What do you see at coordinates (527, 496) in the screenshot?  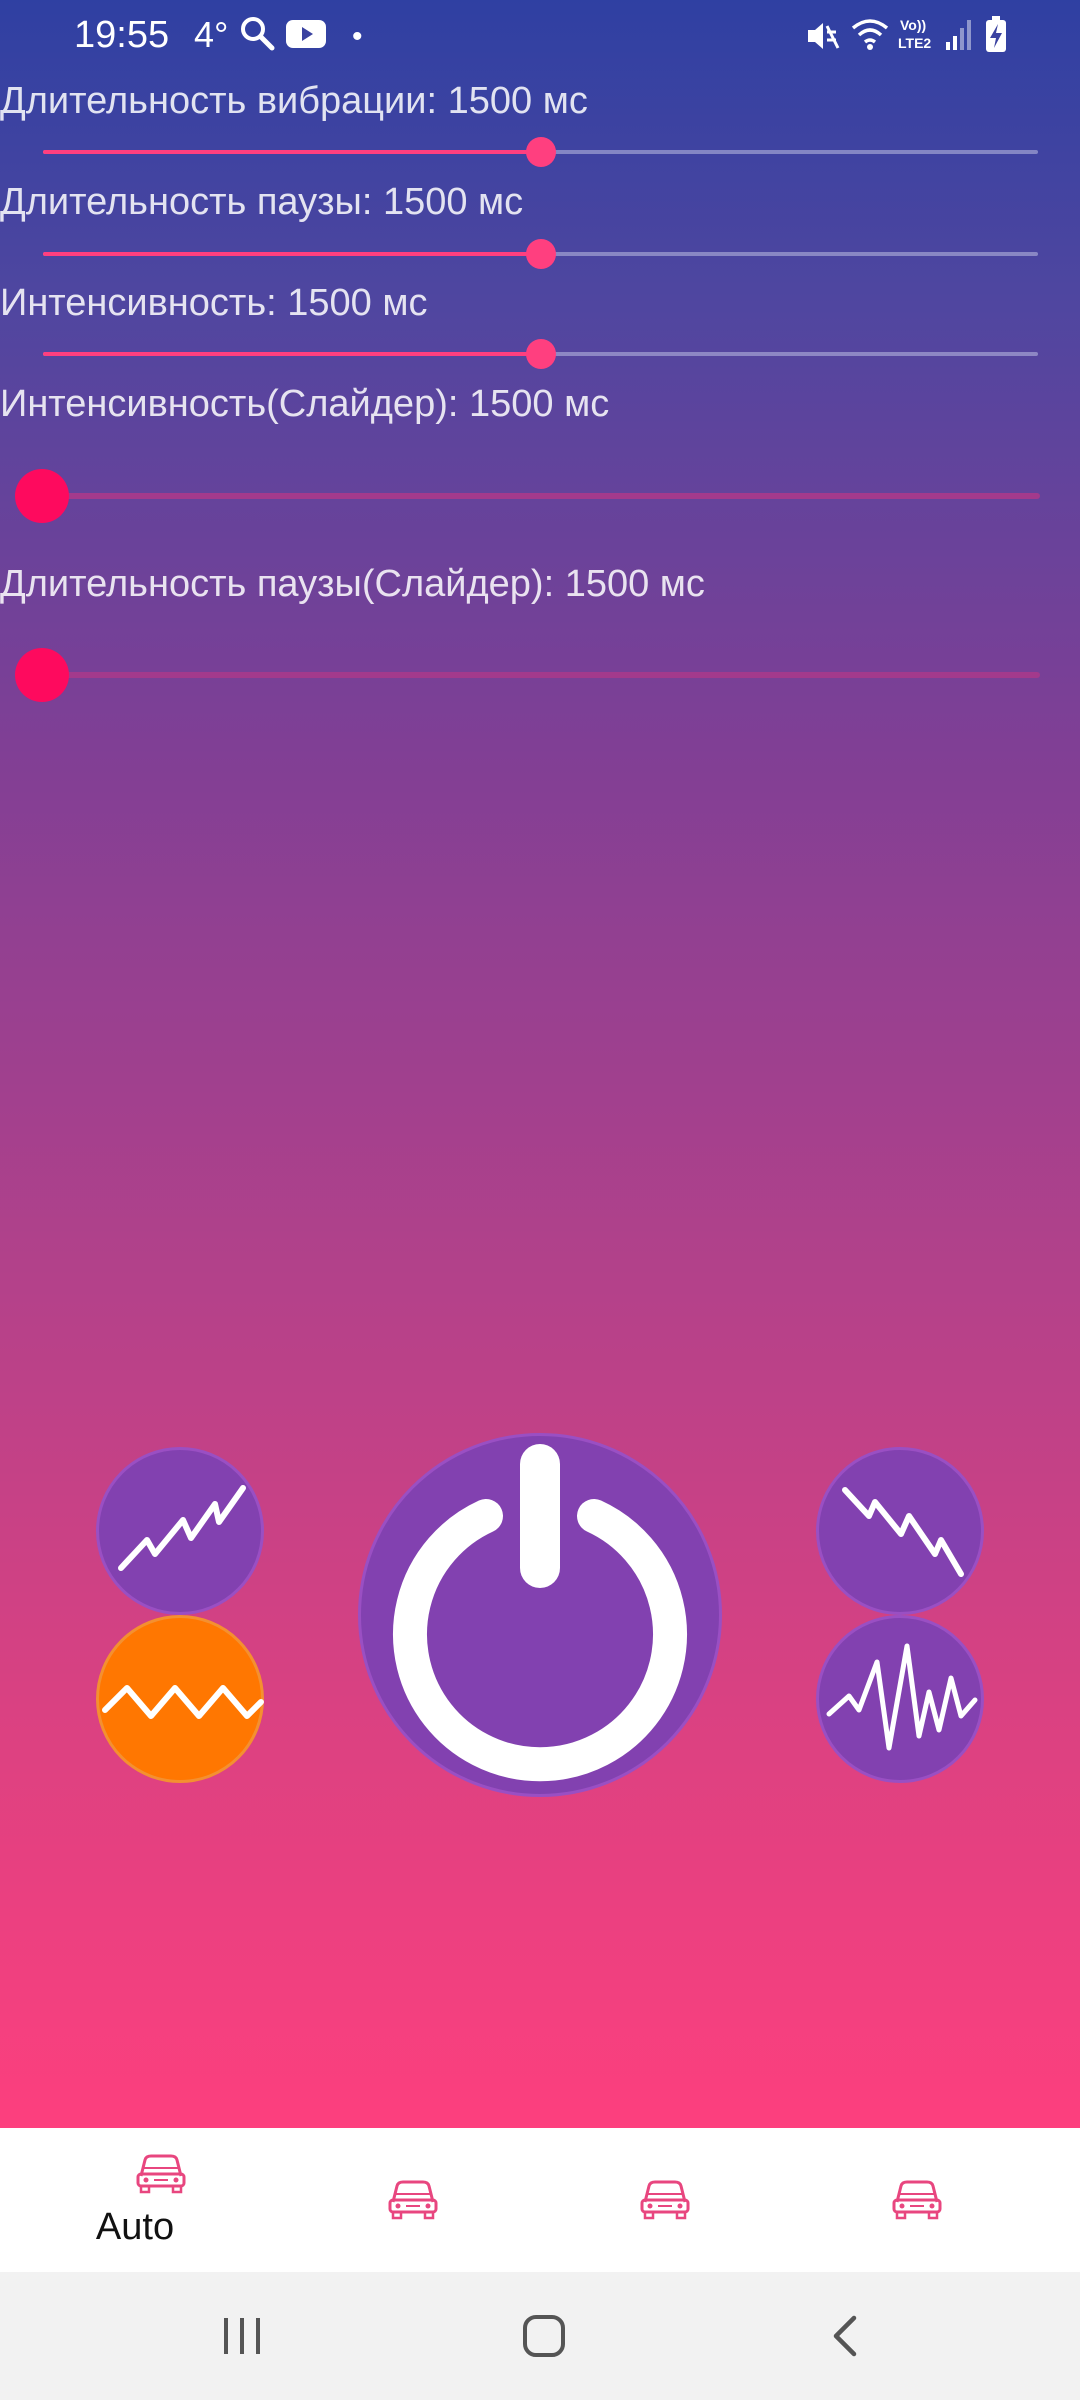 I see `custom-intensity-slider` at bounding box center [527, 496].